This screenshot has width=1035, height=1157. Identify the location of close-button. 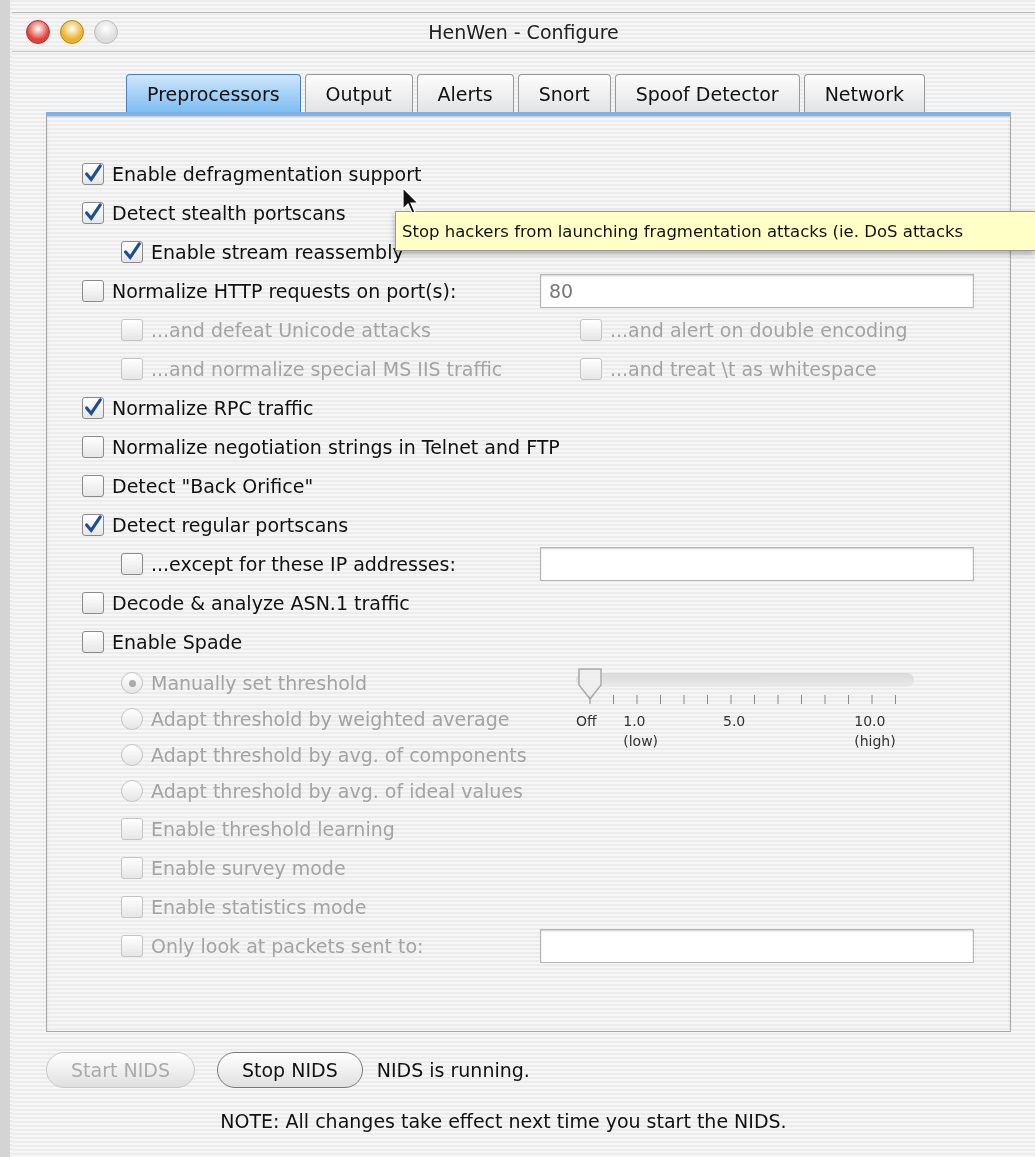
(38, 32).